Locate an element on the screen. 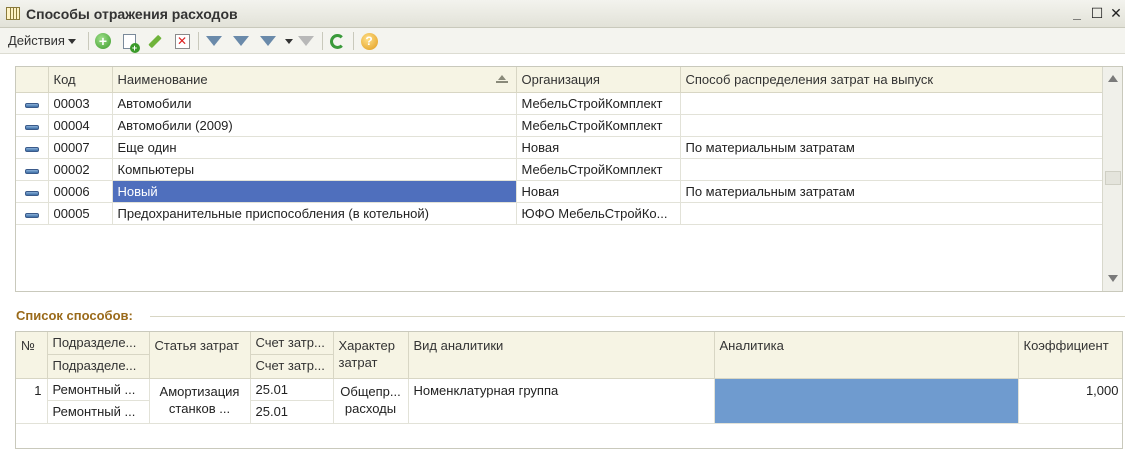 The image size is (1125, 449). clear-filter-button is located at coordinates (306, 41).